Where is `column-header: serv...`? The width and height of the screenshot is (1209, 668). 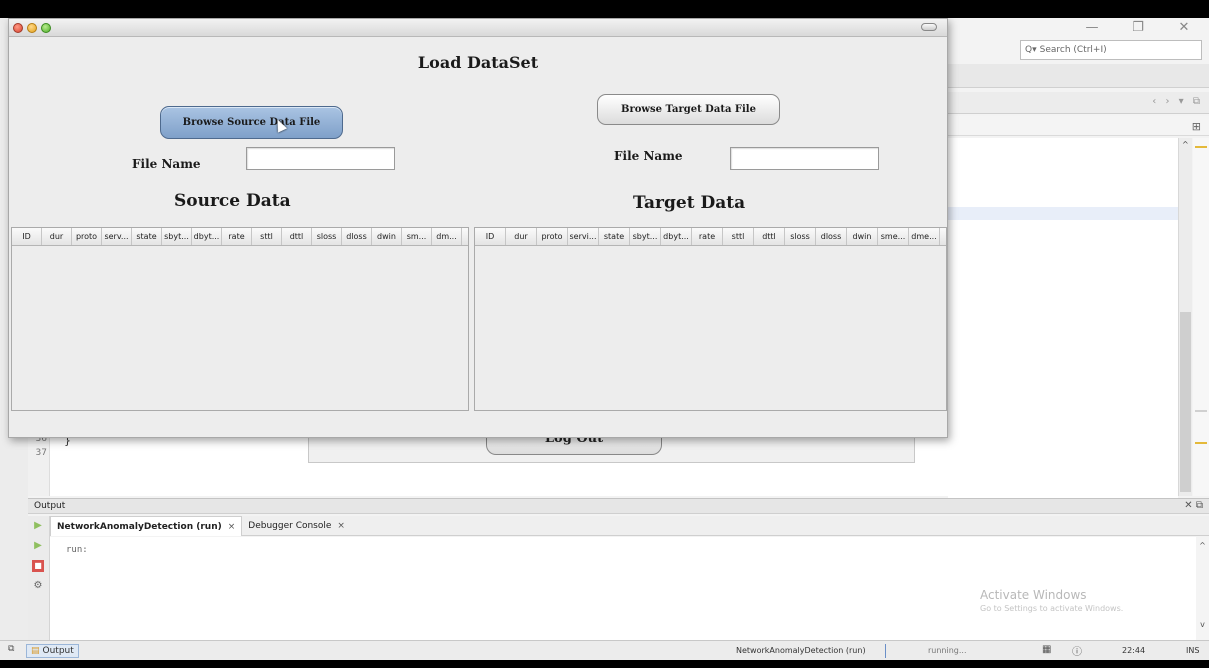 column-header: serv... is located at coordinates (117, 236).